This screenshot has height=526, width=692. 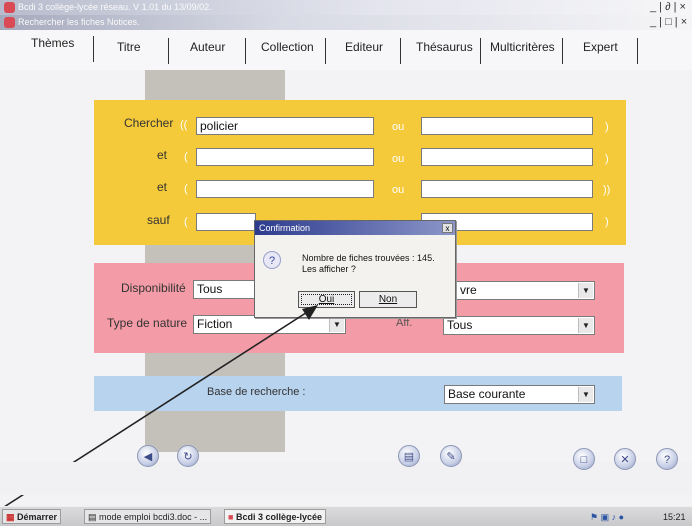 I want to click on help-icon: ?, so click(x=667, y=459).